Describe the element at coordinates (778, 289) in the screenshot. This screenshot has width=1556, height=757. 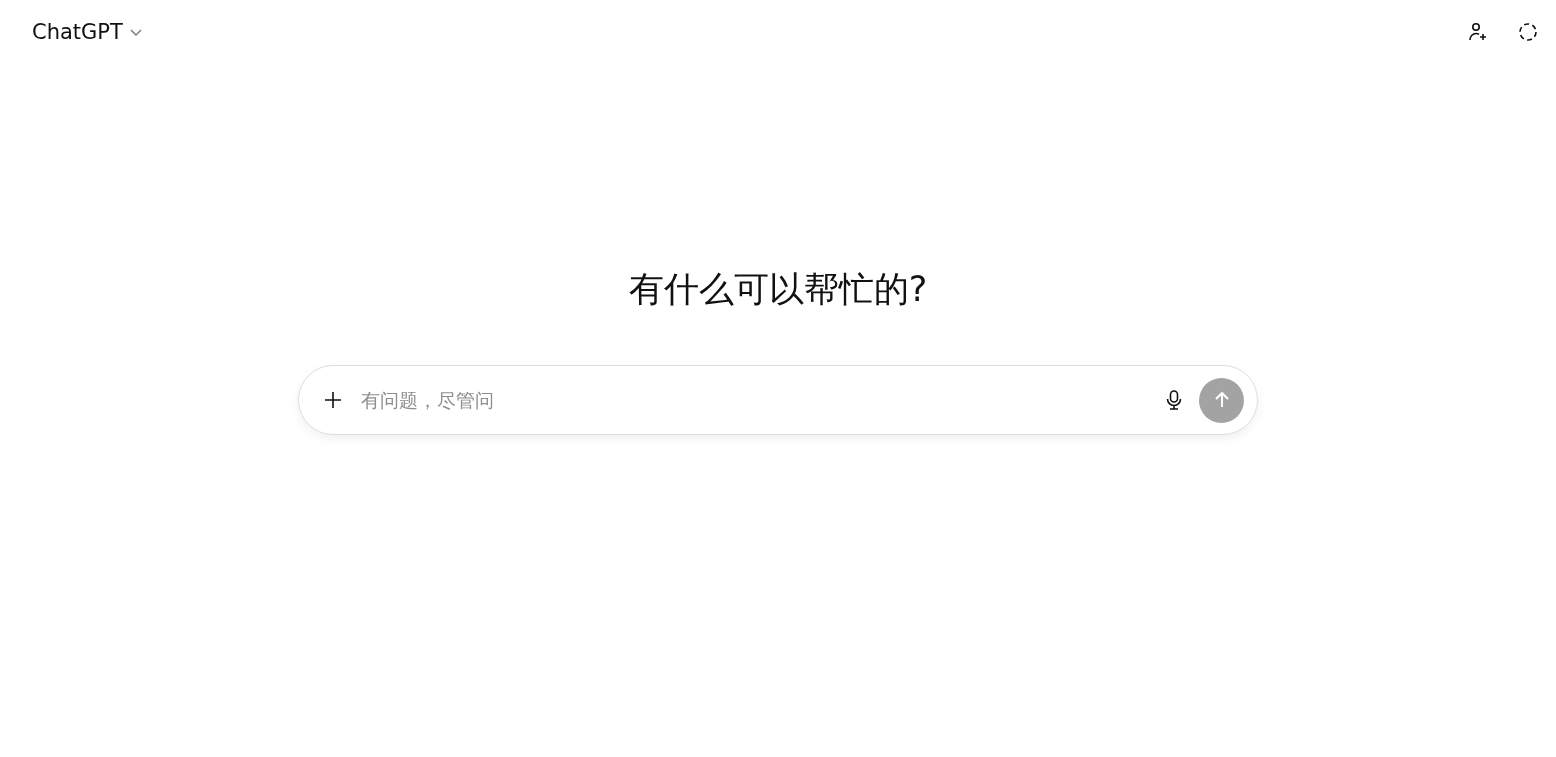
I see `greeting-heading: 有什么可以帮忙的?` at that location.